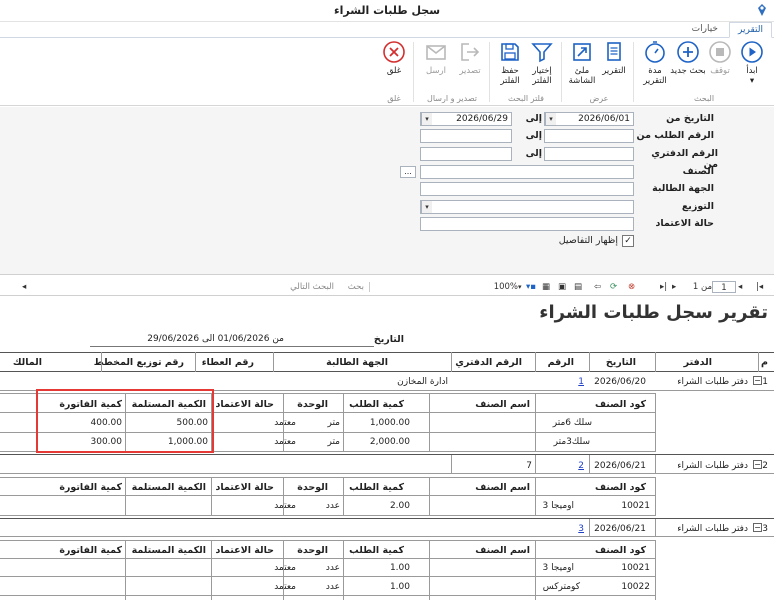 This screenshot has width=774, height=600. What do you see at coordinates (665, 287) in the screenshot?
I see `last-page-icon: ▸|` at bounding box center [665, 287].